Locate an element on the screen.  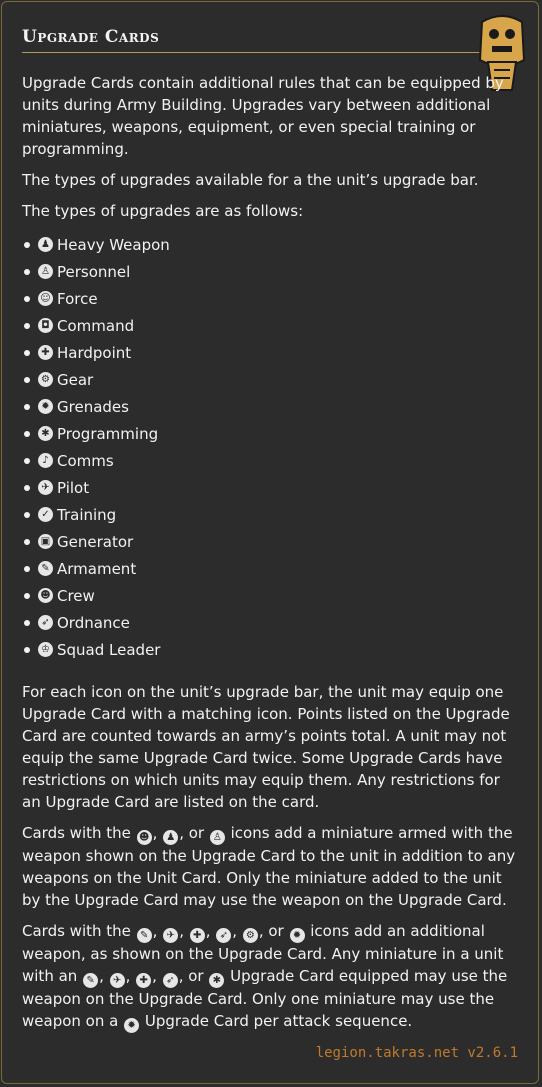
comms-icon: ♪ is located at coordinates (45, 460).